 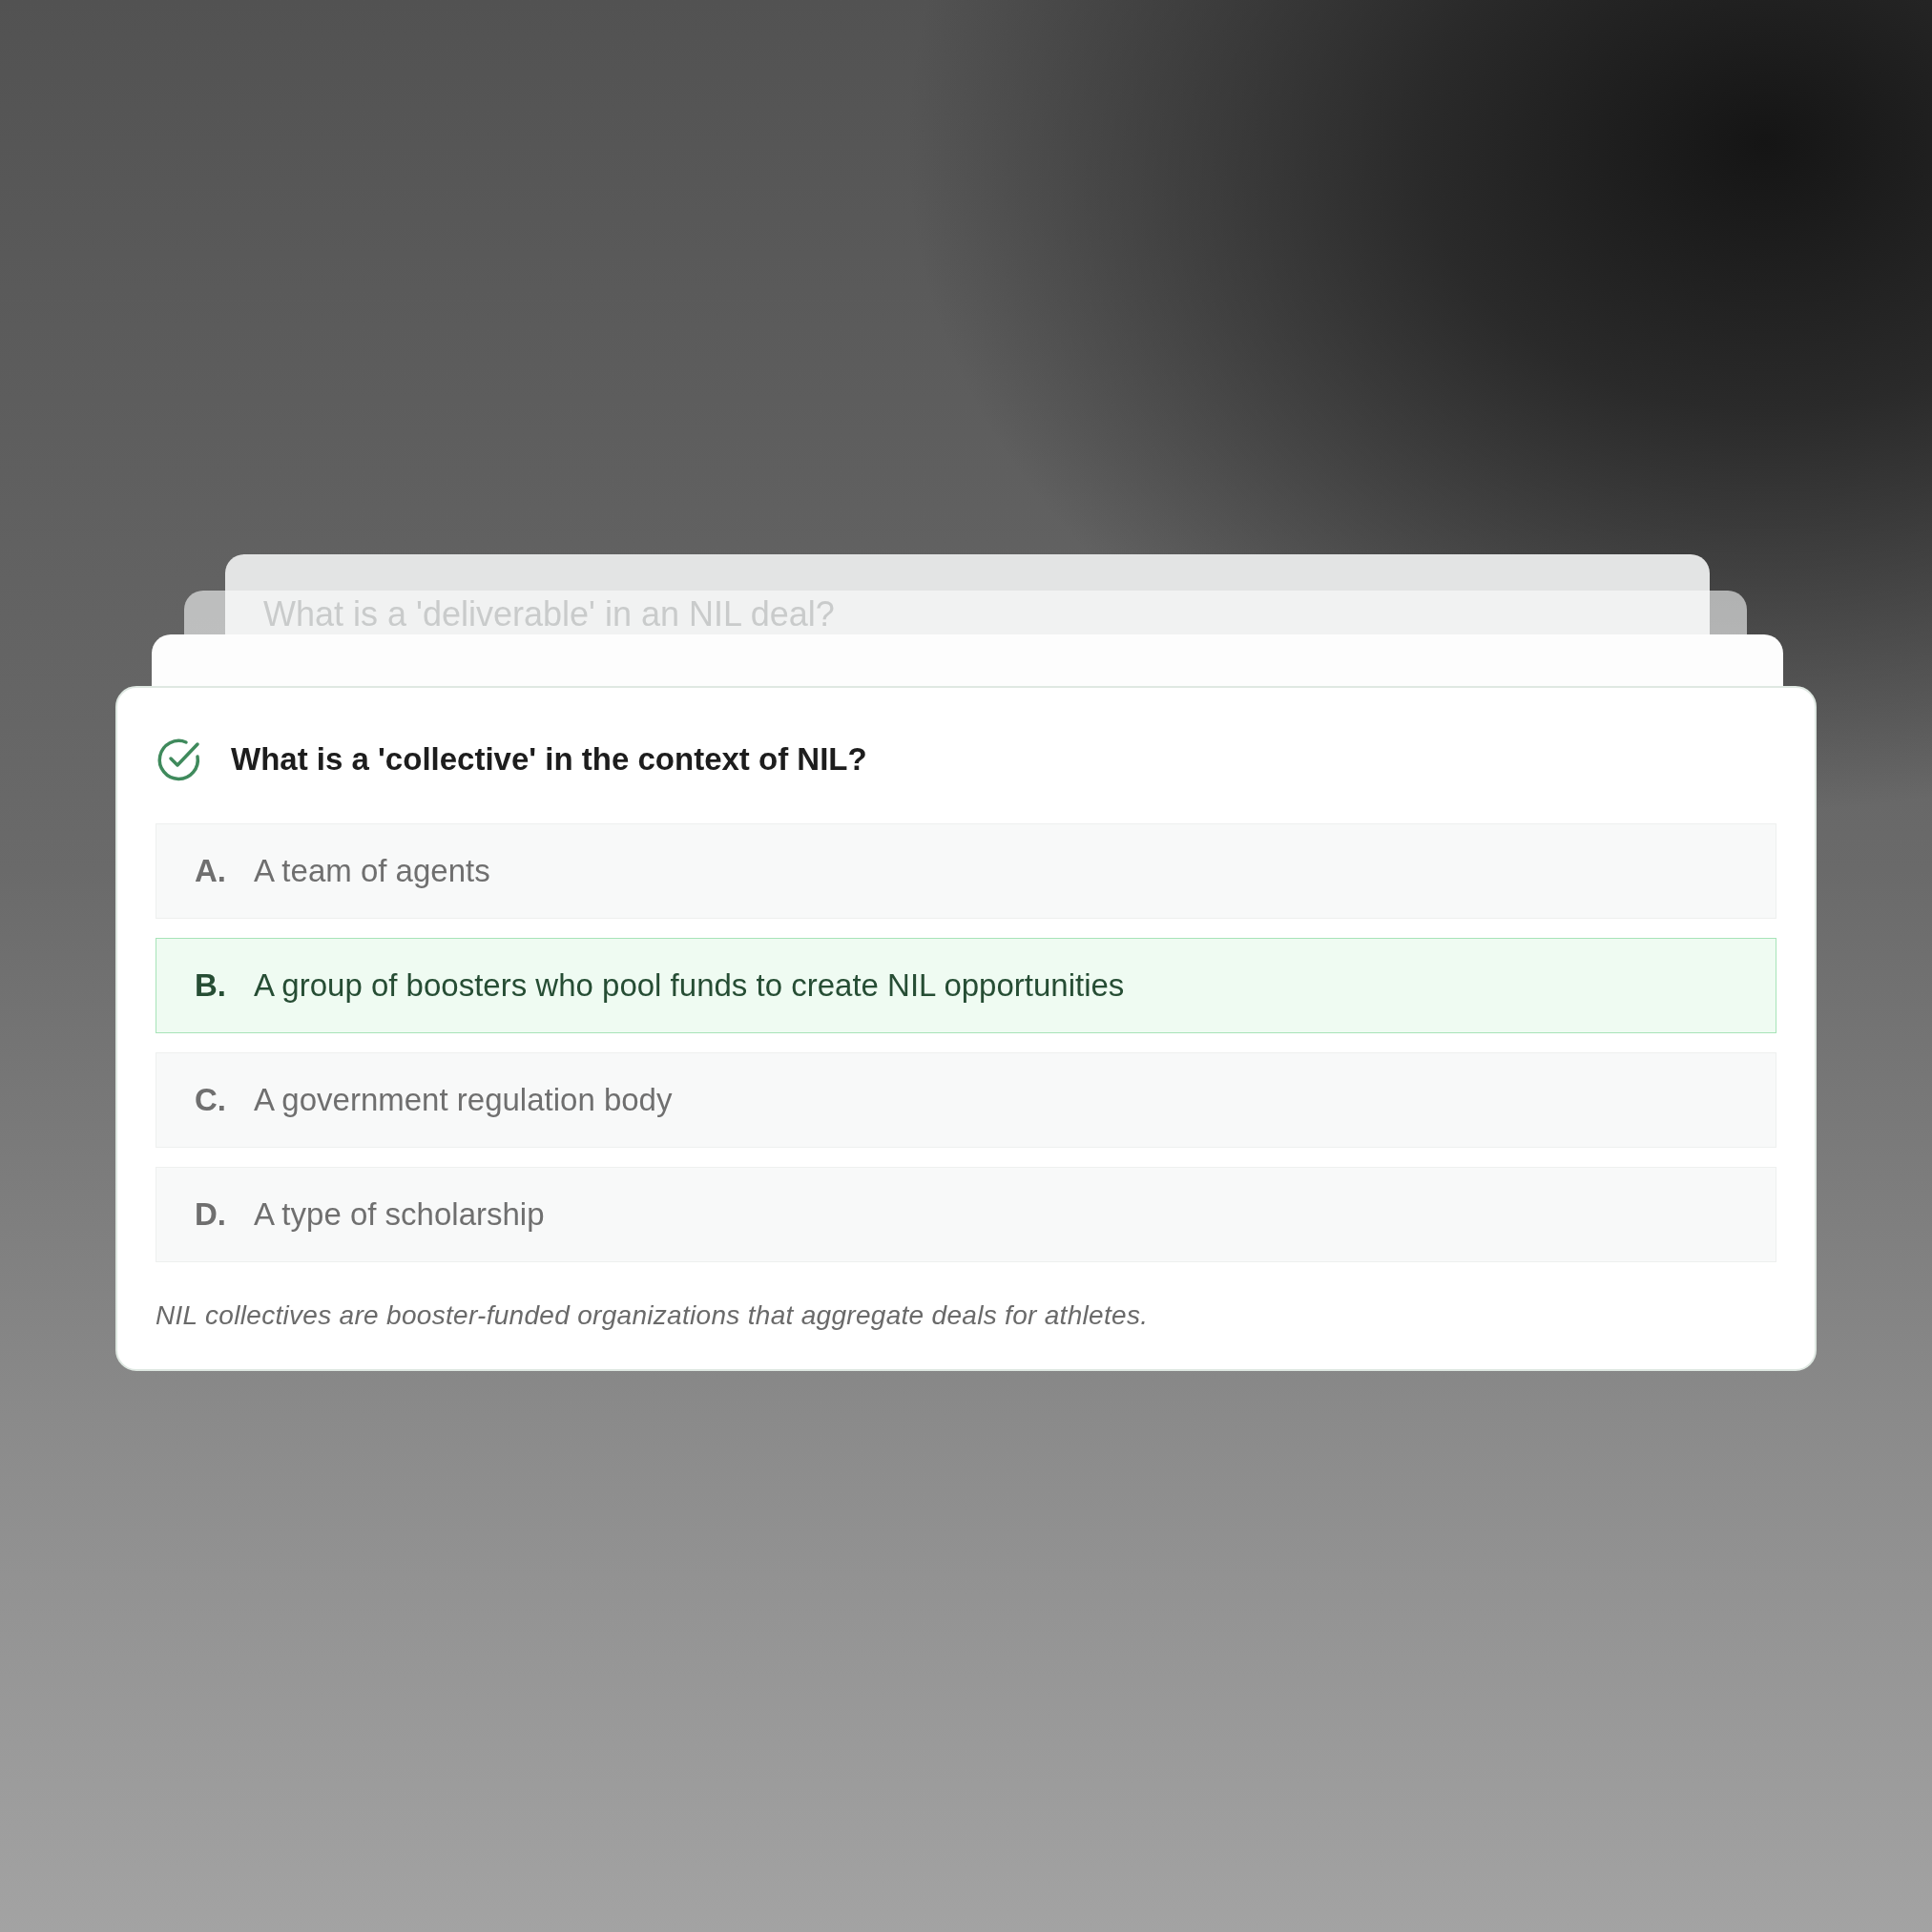 What do you see at coordinates (966, 1100) in the screenshot?
I see `answer-option: C. A government regulation body` at bounding box center [966, 1100].